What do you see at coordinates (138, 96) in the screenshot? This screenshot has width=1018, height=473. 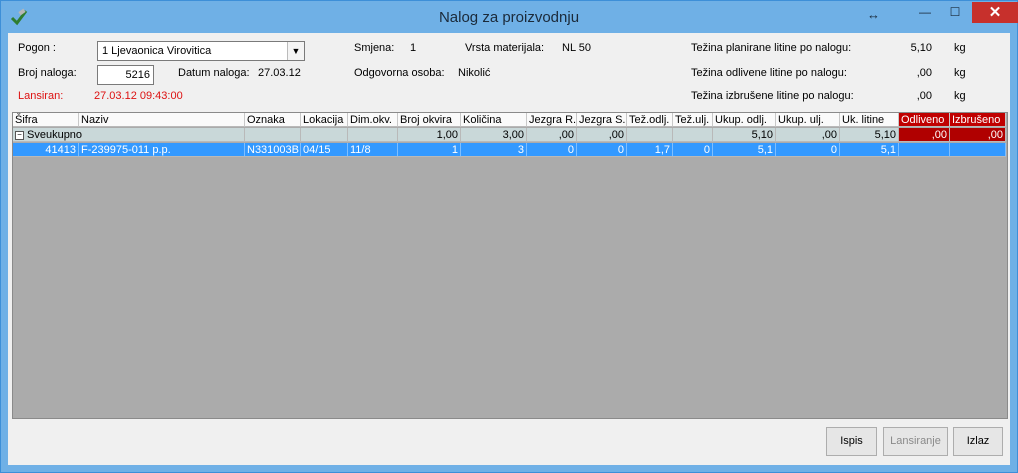 I see `lansiran-value: 27.03.12 09:43:00` at bounding box center [138, 96].